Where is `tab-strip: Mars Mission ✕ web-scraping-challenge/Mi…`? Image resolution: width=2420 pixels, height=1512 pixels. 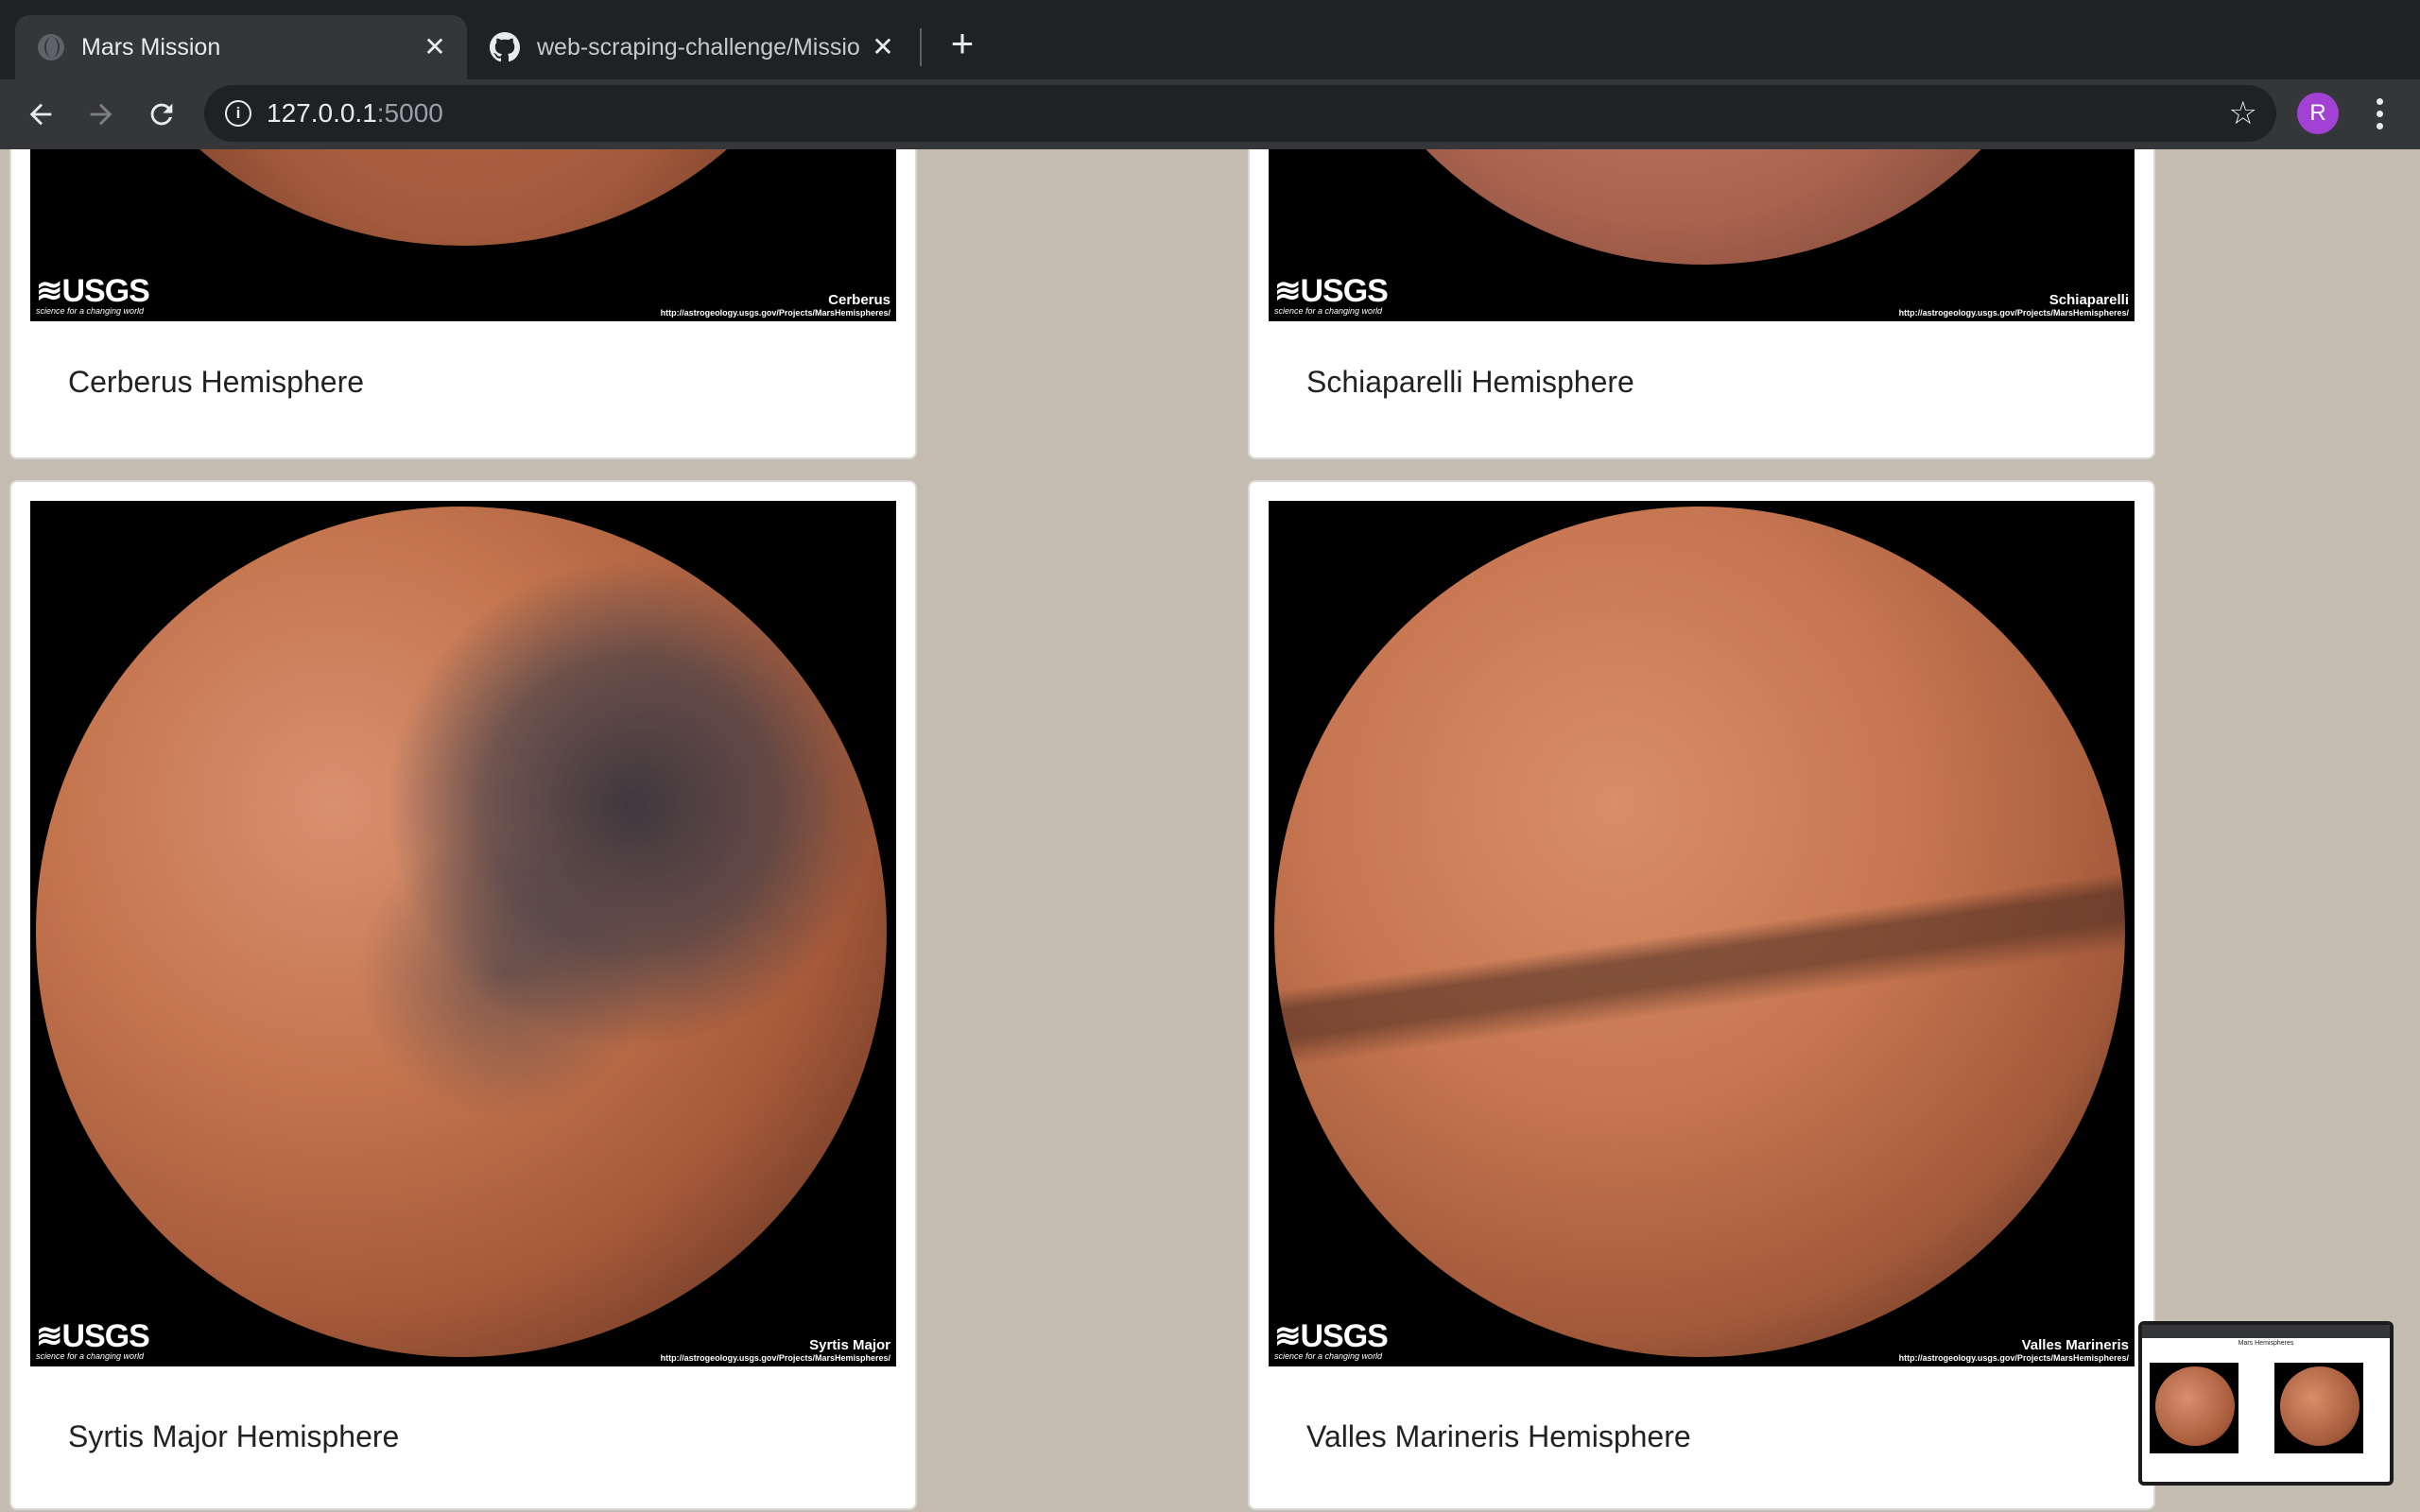 tab-strip: Mars Mission ✕ web-scraping-challenge/Mi… is located at coordinates (1210, 39).